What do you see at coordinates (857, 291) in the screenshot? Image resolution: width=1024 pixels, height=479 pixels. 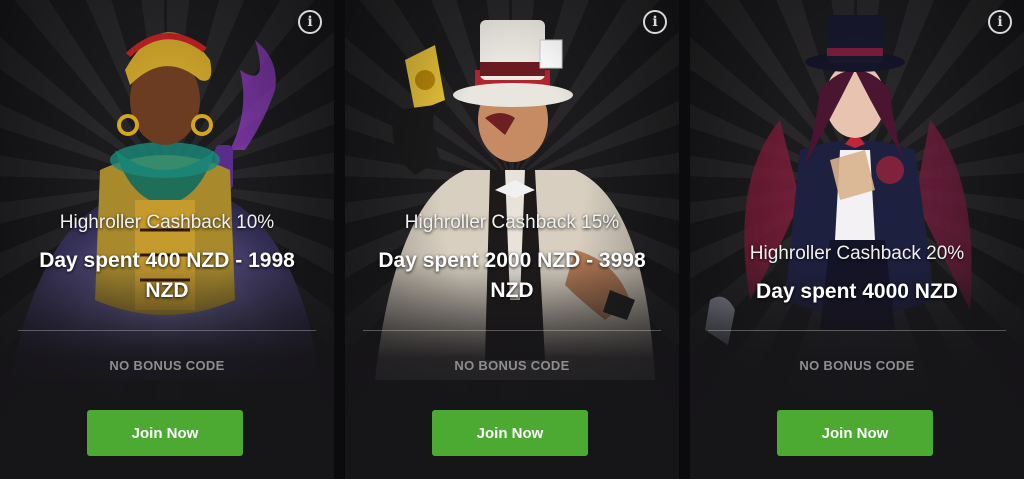 I see `promo-title: Day spent 4000 NZD` at bounding box center [857, 291].